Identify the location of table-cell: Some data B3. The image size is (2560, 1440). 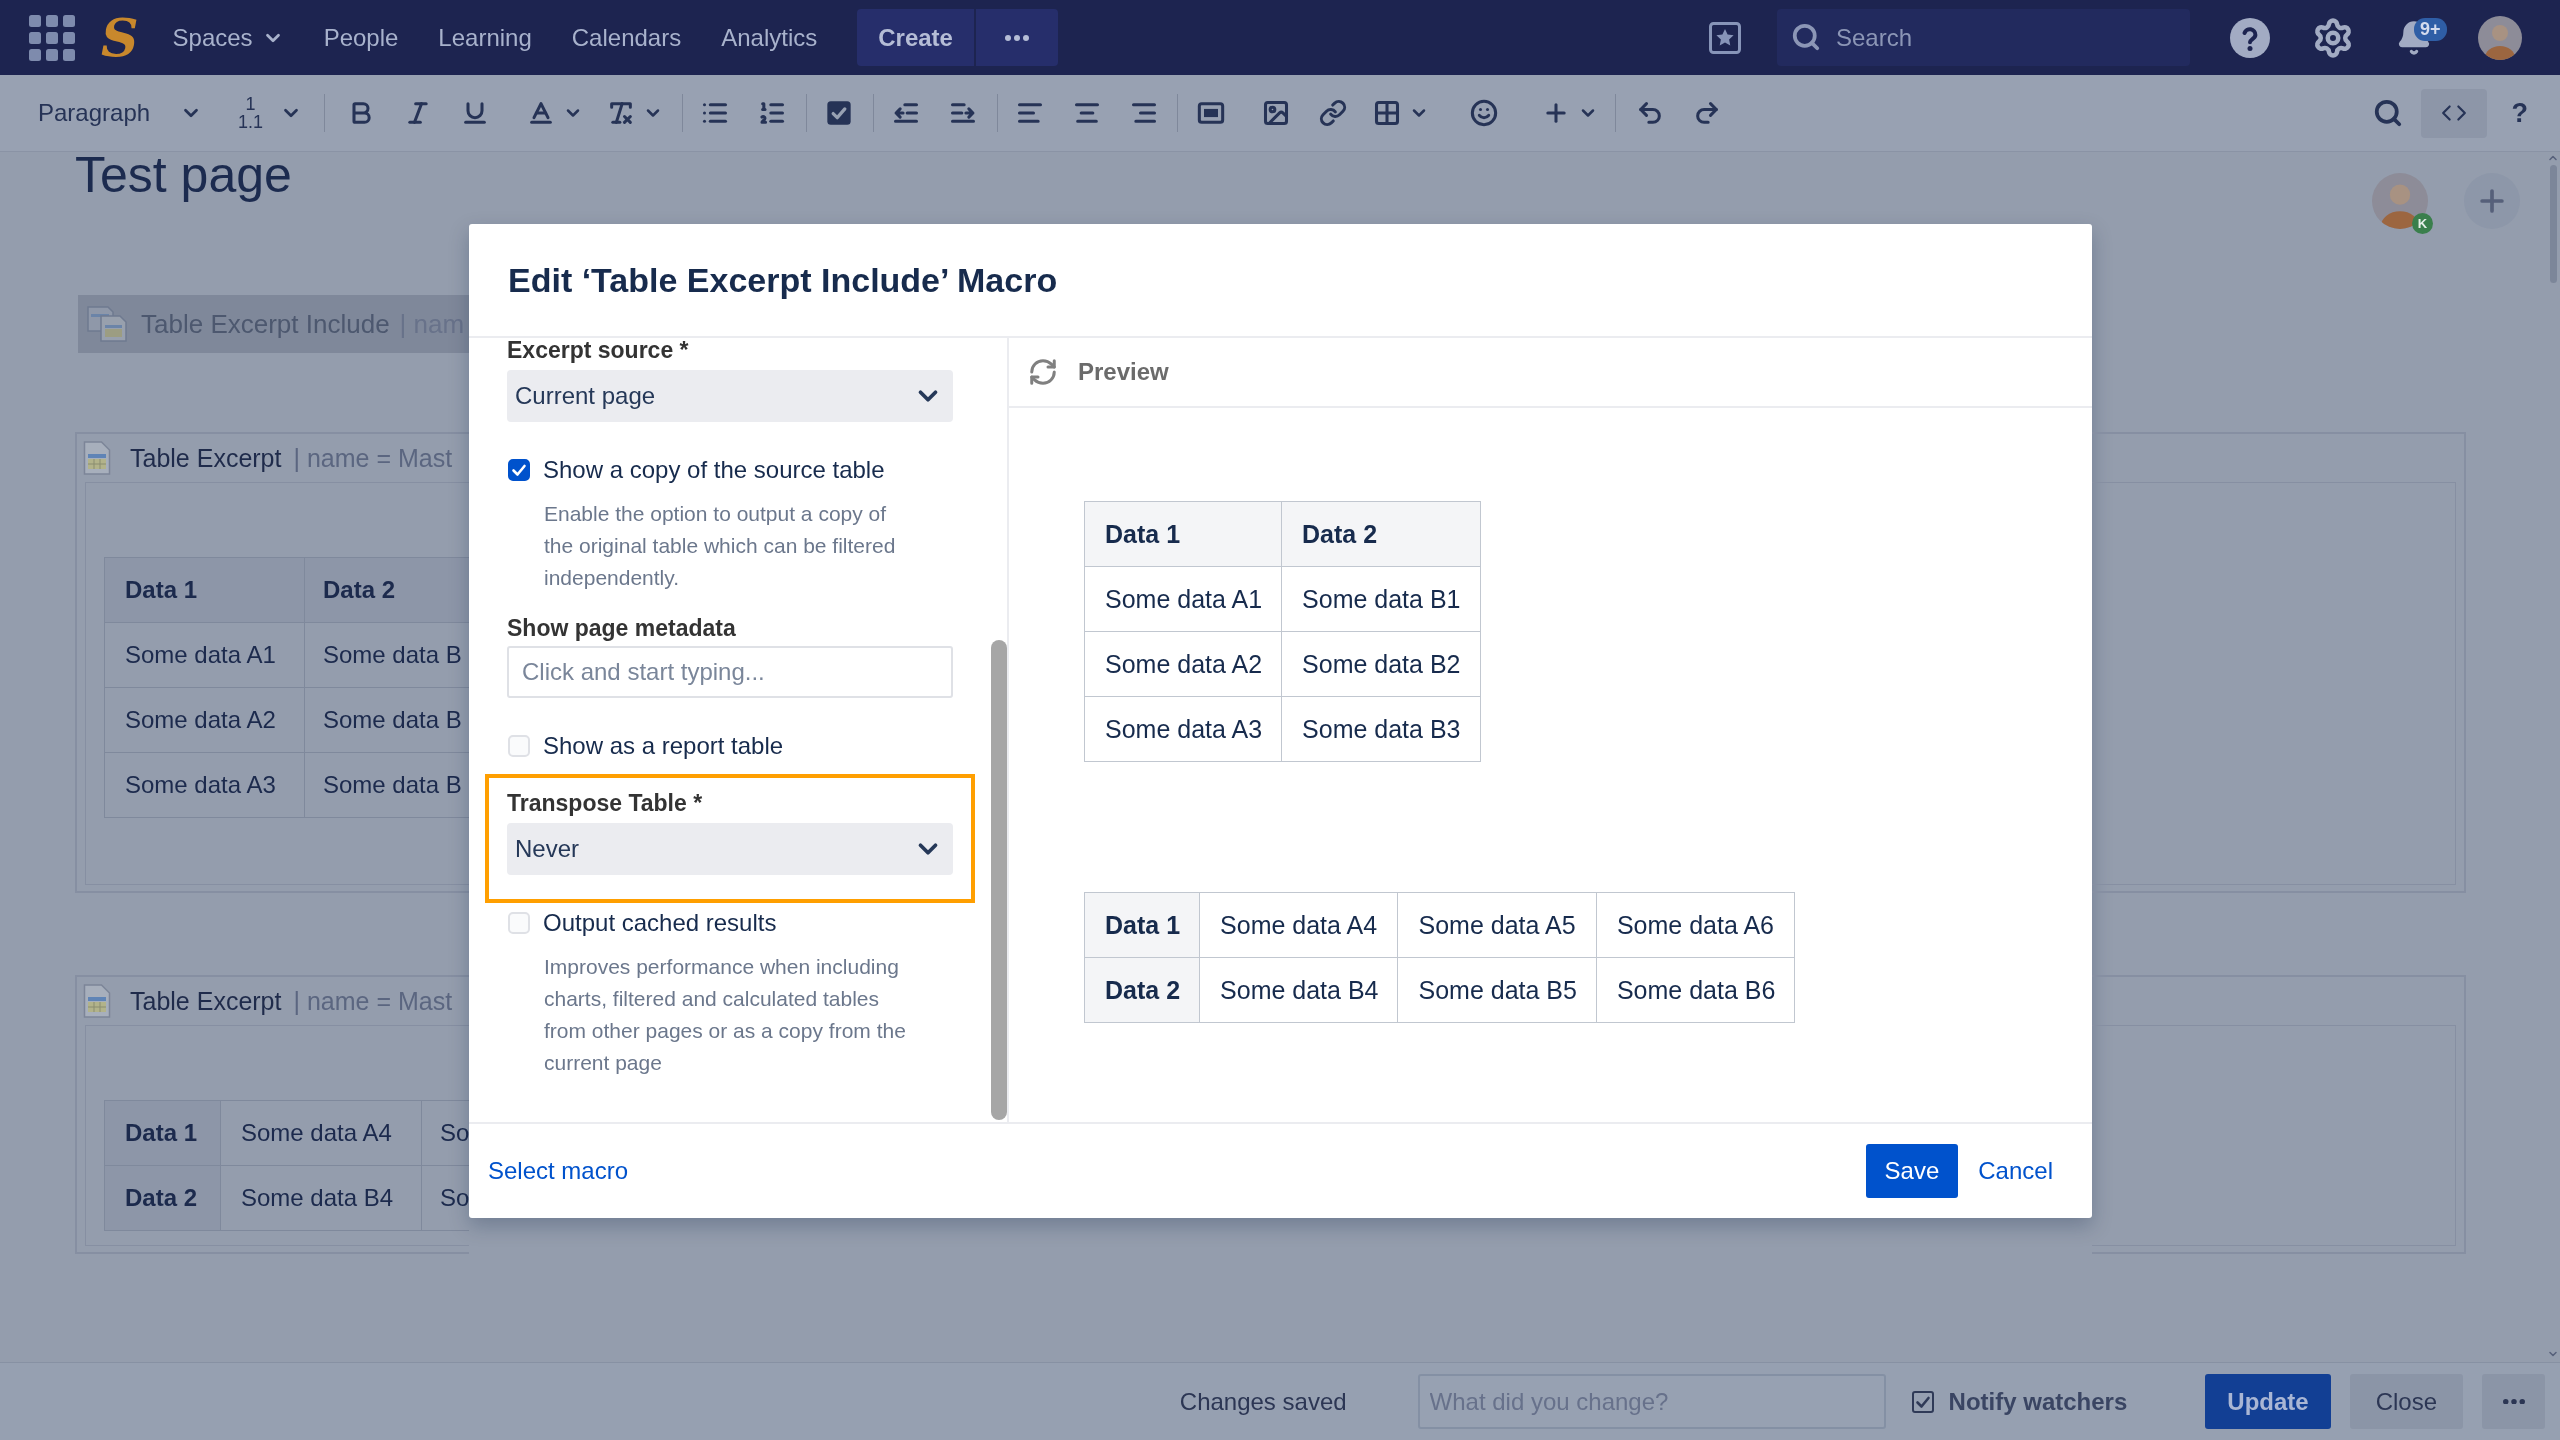
(1381, 729).